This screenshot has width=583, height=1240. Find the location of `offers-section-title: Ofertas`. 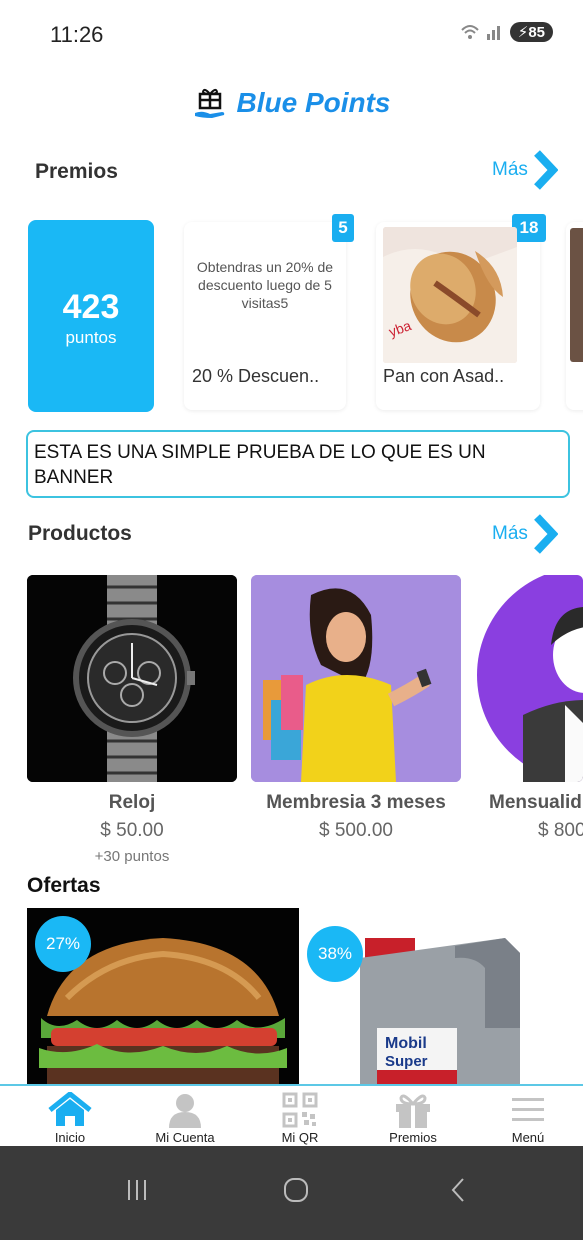

offers-section-title: Ofertas is located at coordinates (64, 885).